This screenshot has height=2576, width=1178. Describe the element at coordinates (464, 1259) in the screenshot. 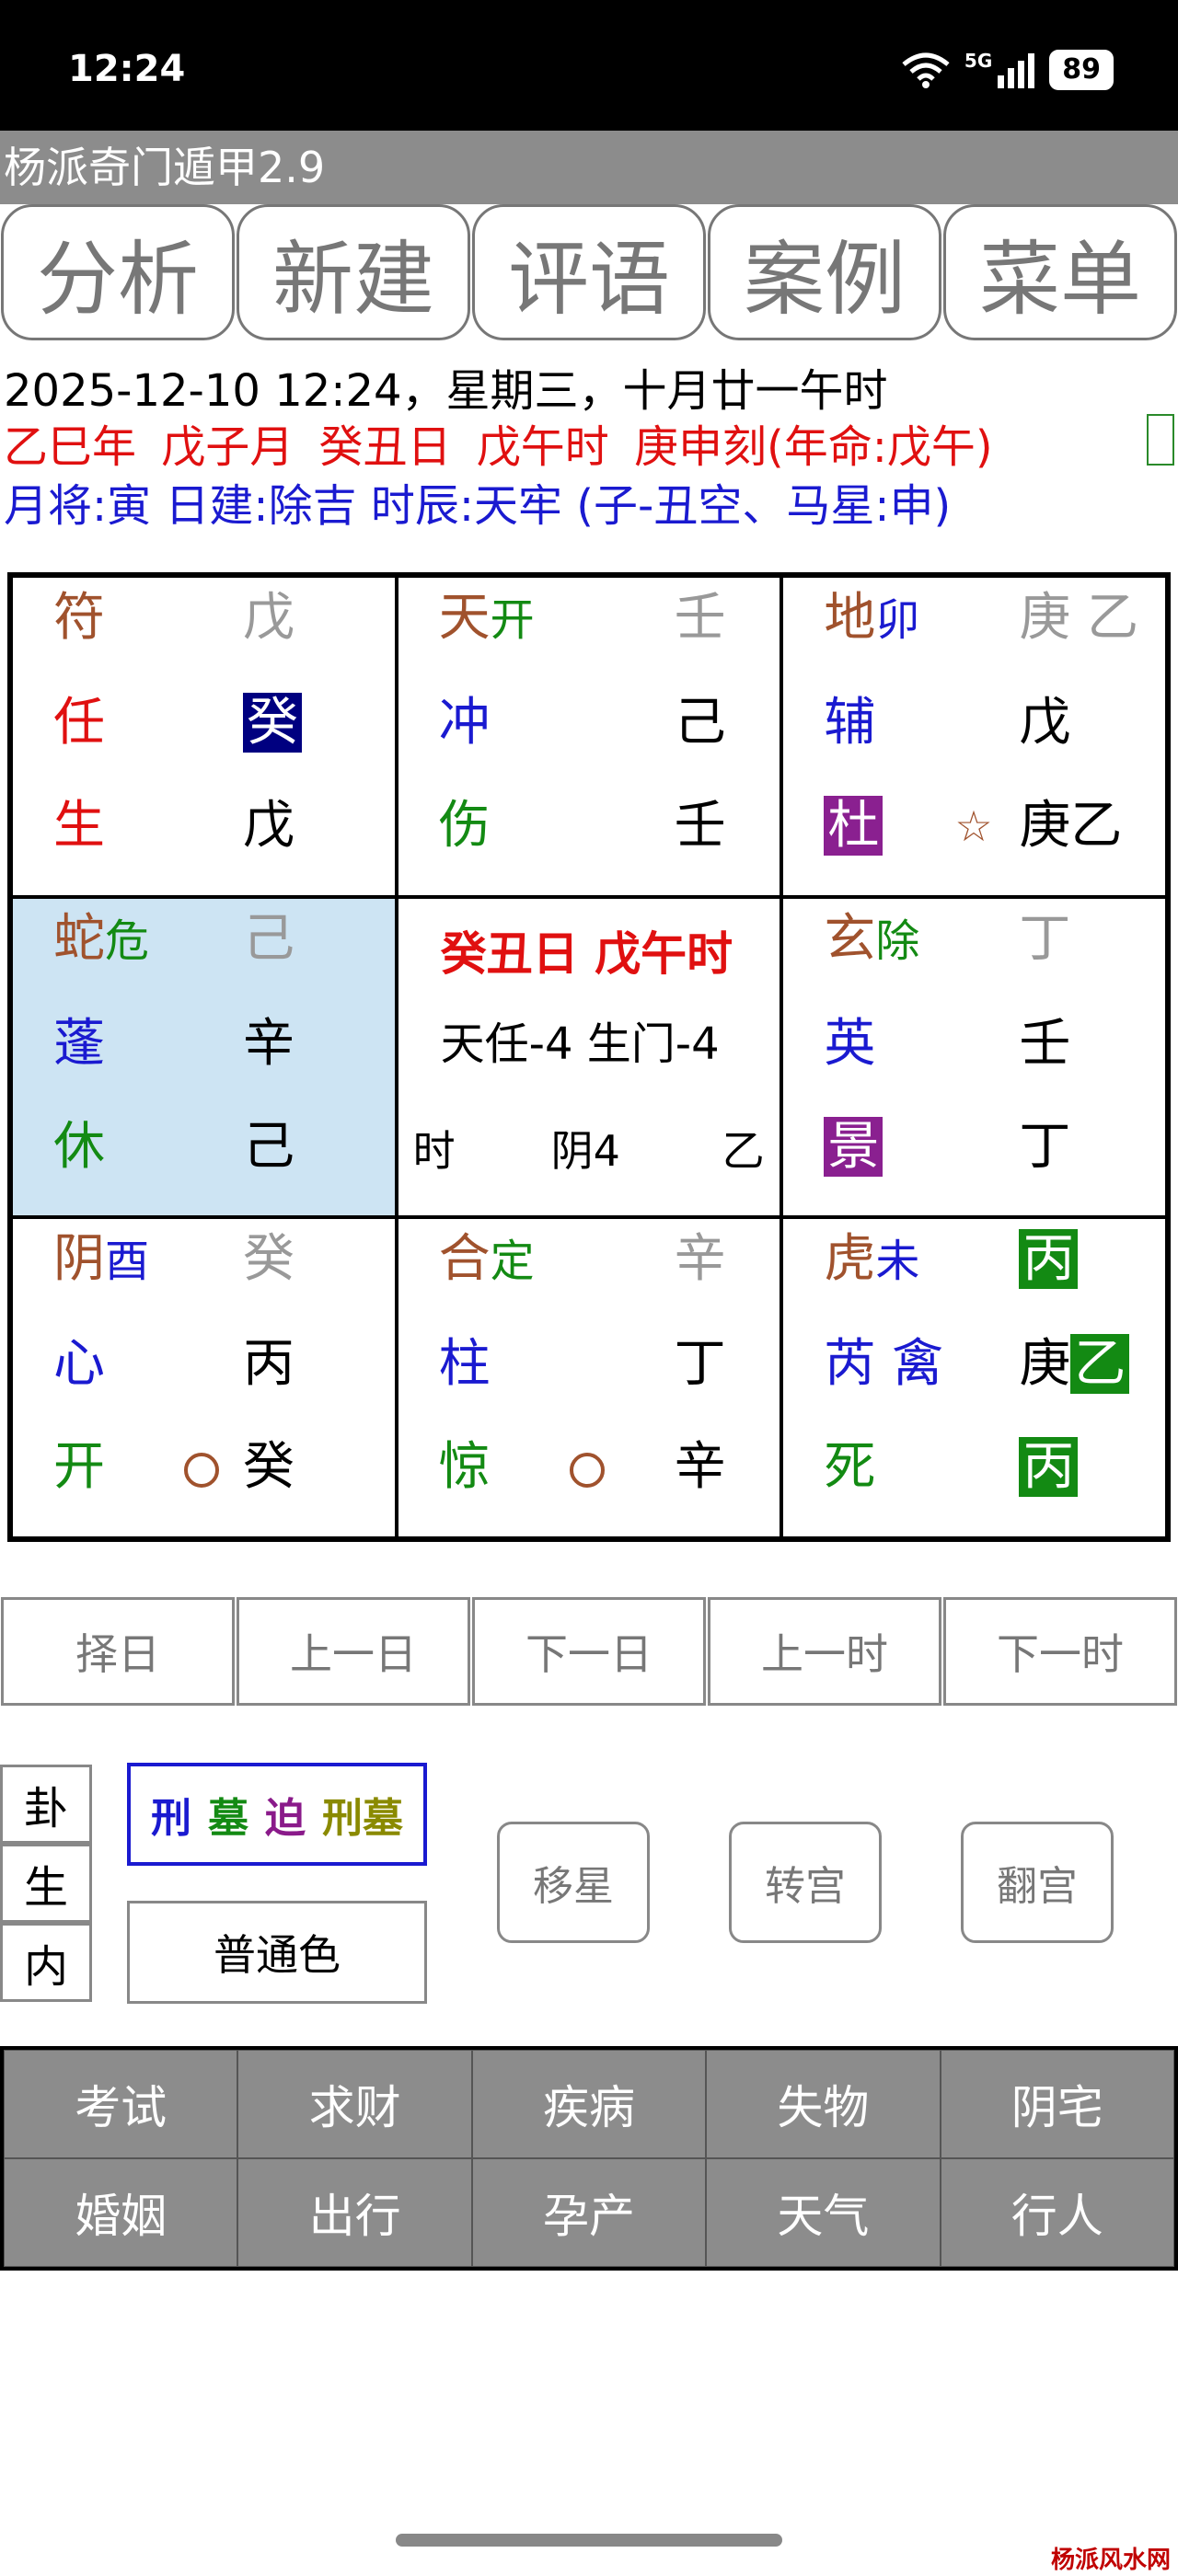

I see `god-label: 合` at that location.